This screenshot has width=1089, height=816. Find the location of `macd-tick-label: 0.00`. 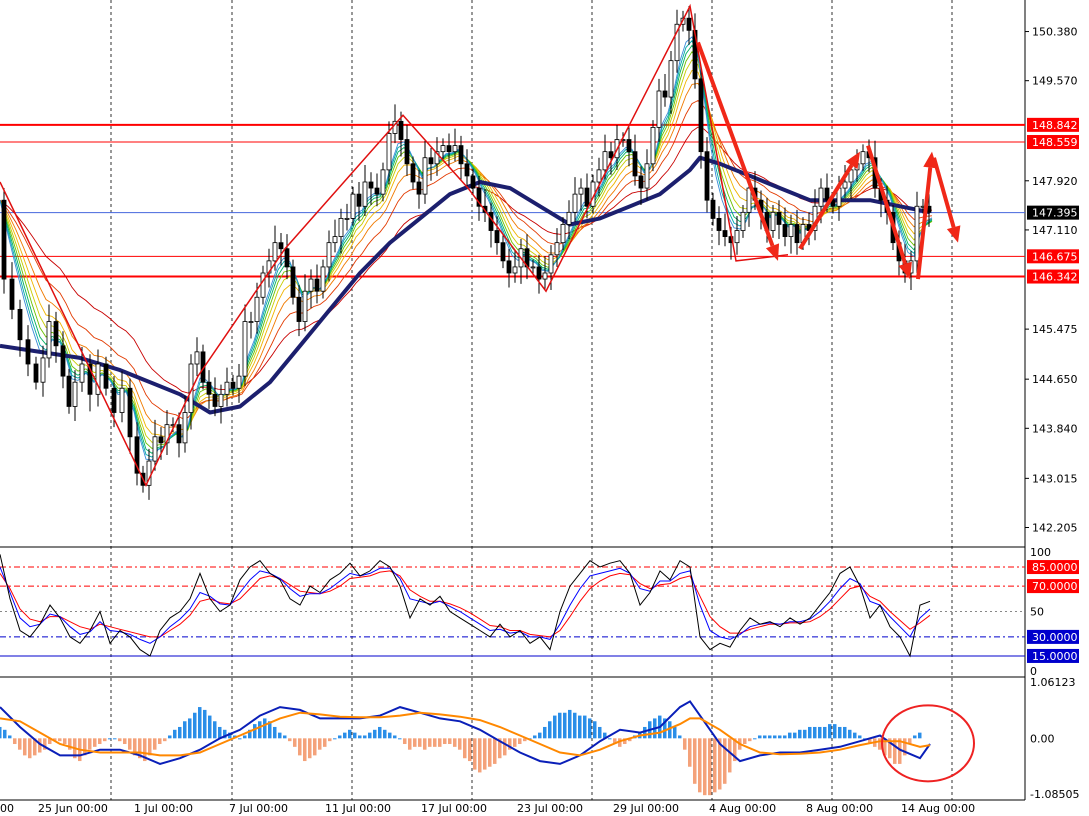

macd-tick-label: 0.00 is located at coordinates (1042, 738).